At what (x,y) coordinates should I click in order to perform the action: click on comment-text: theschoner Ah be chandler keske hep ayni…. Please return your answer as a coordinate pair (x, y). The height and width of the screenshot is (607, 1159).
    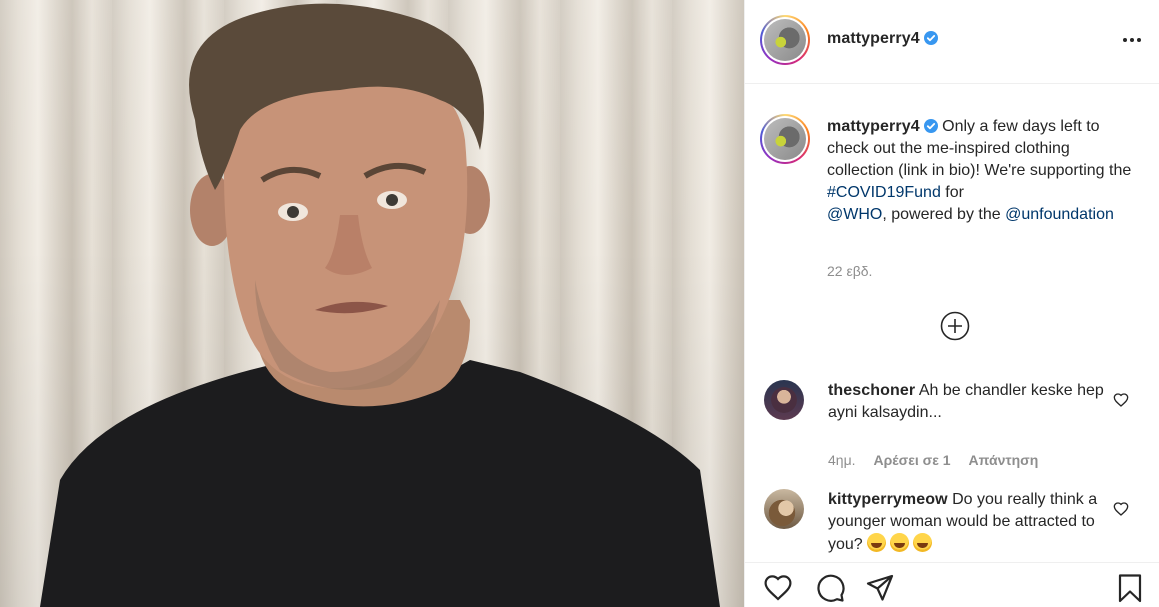
    Looking at the image, I should click on (966, 401).